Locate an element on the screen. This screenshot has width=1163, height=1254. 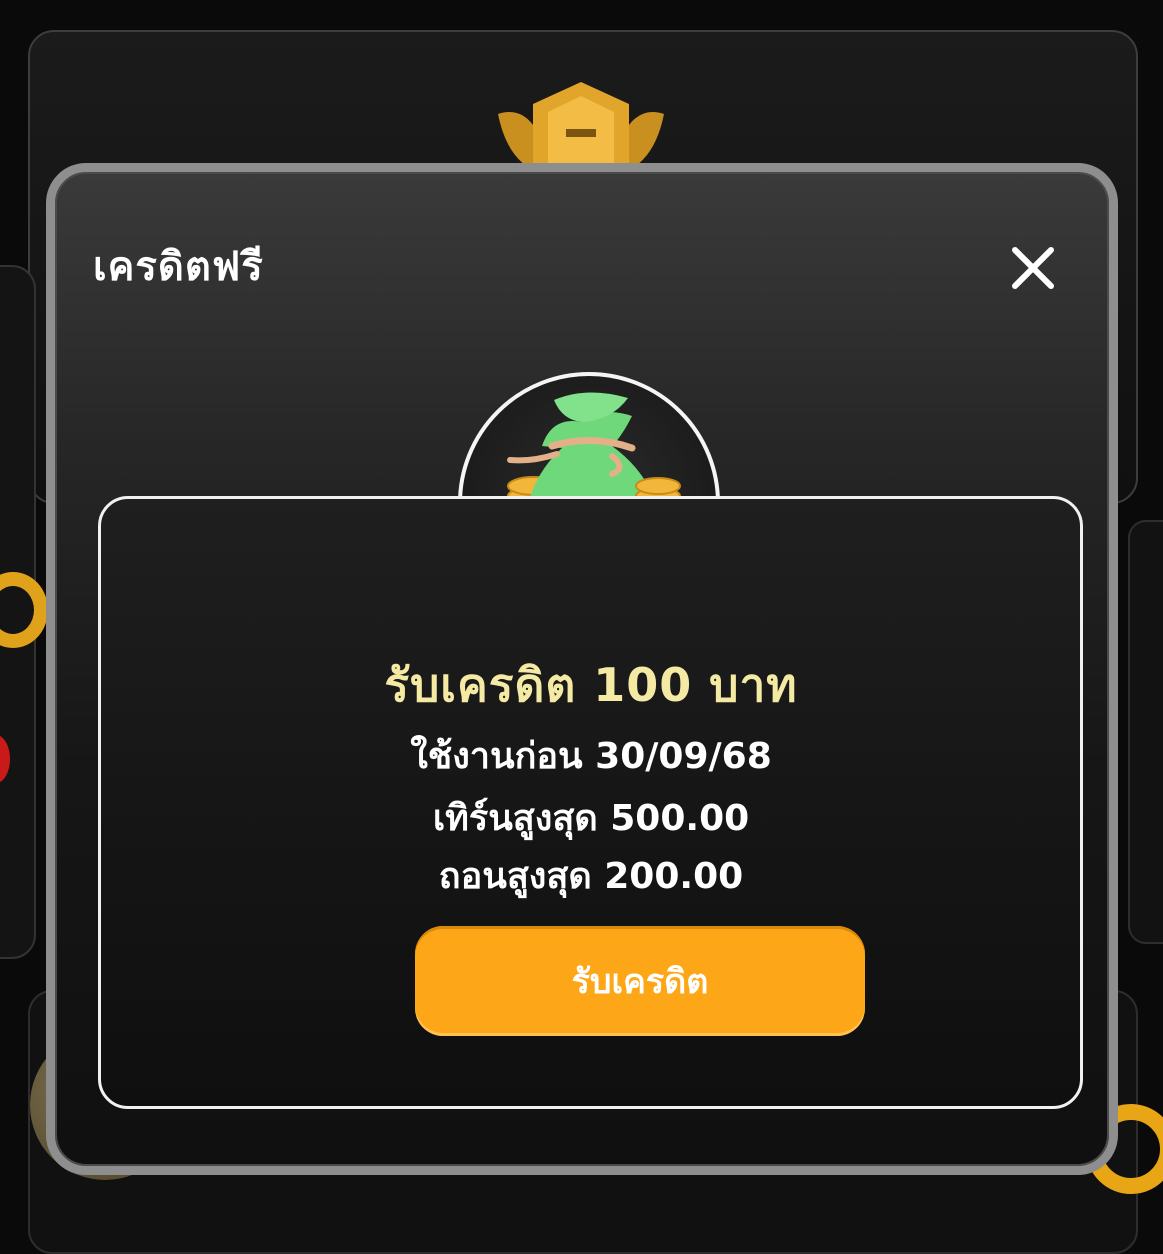
rank-badge-icon is located at coordinates (581, 128).